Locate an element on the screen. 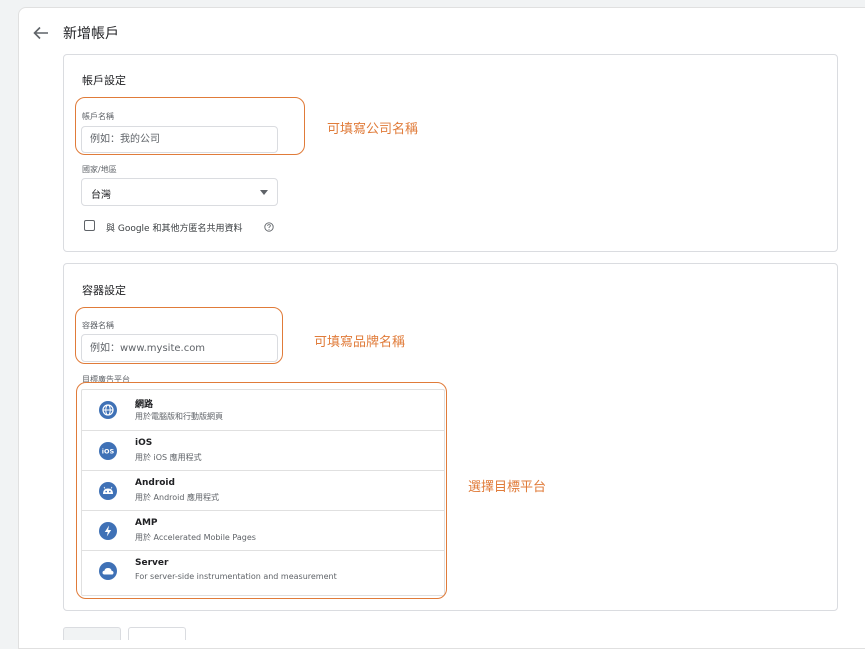  country-label: 國家/地區 is located at coordinates (99, 169).